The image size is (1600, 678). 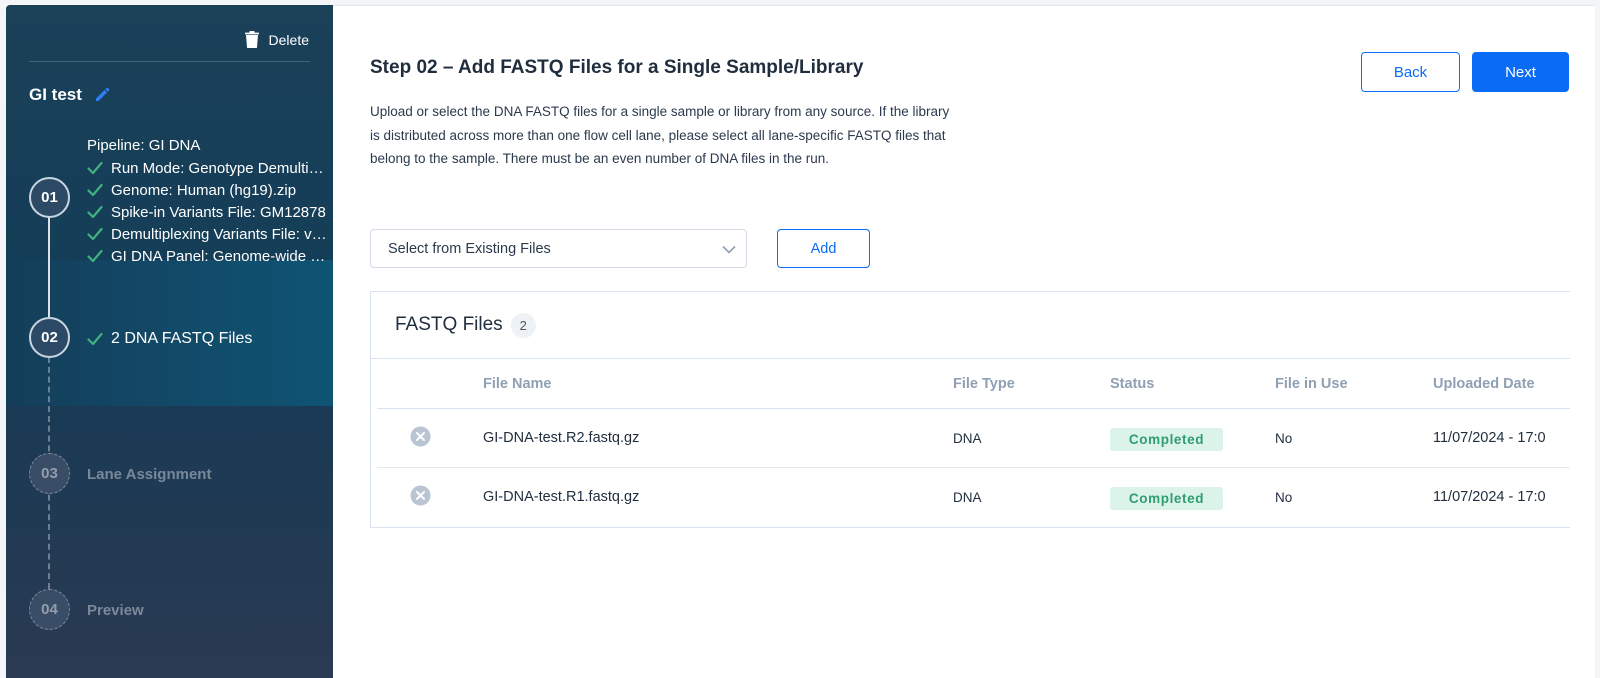 What do you see at coordinates (49, 268) in the screenshot?
I see `step-connector-completed` at bounding box center [49, 268].